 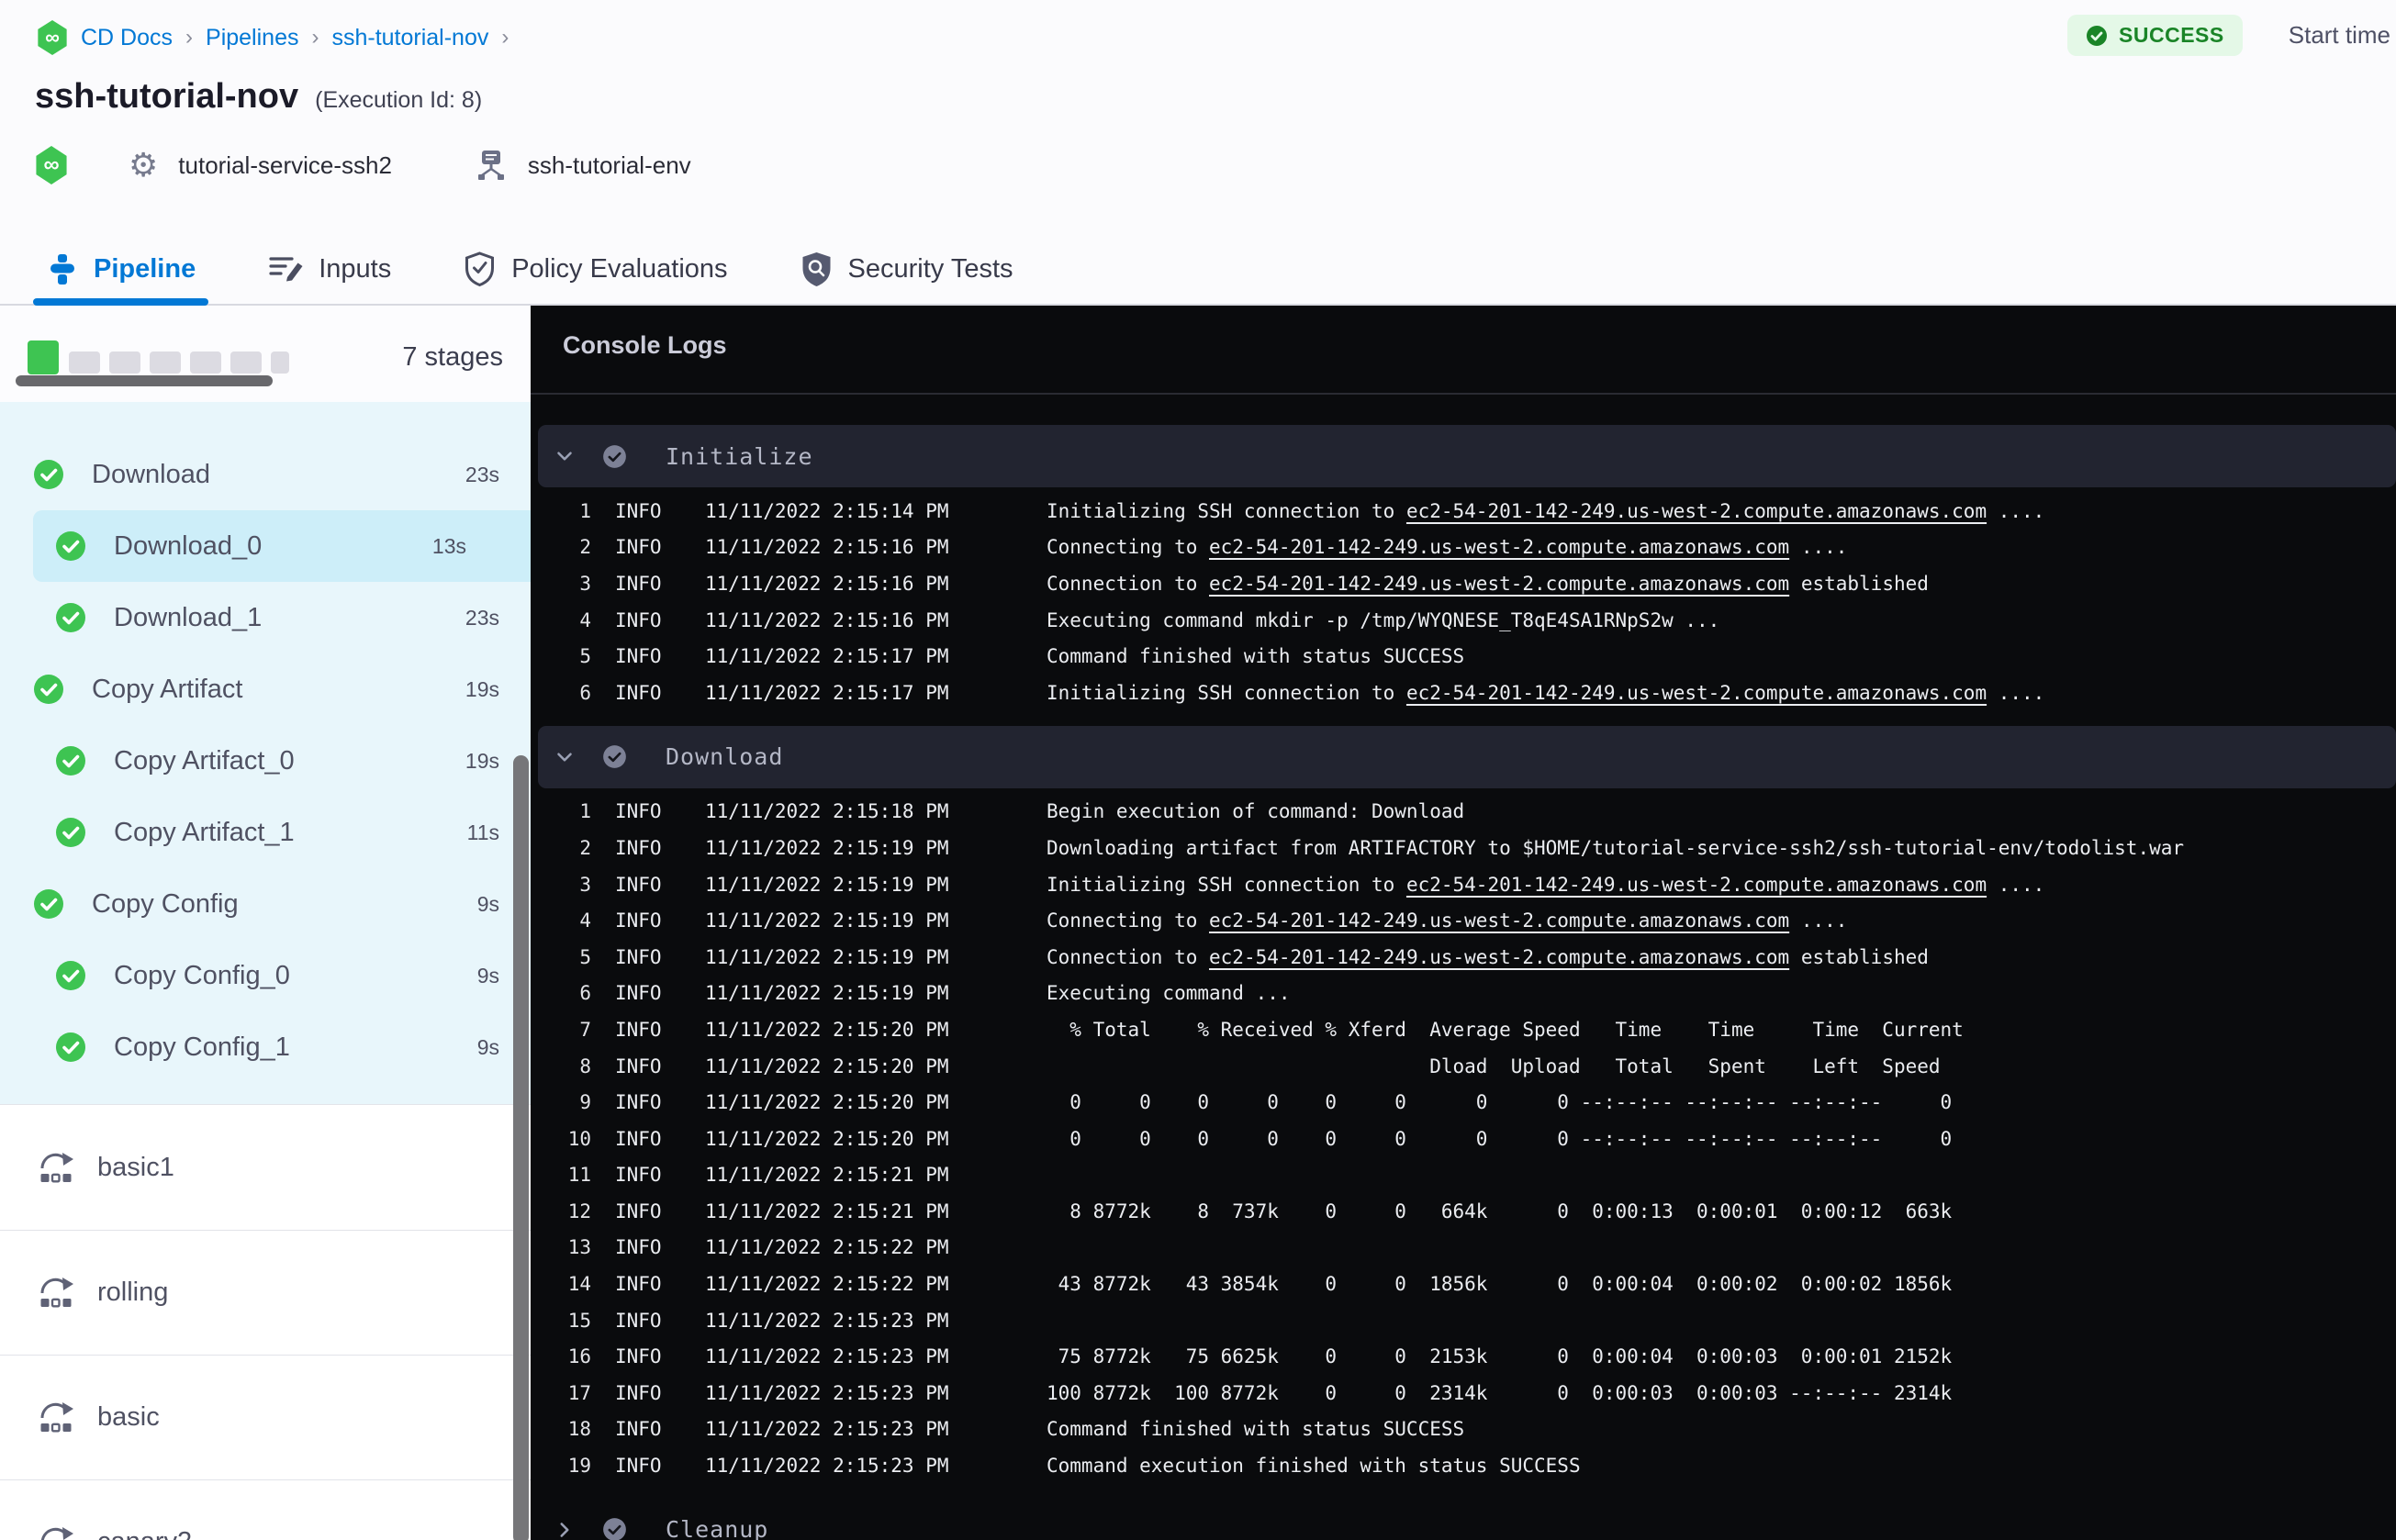 I want to click on log-message: Command finished with status SUCCESS, so click(x=1256, y=1429).